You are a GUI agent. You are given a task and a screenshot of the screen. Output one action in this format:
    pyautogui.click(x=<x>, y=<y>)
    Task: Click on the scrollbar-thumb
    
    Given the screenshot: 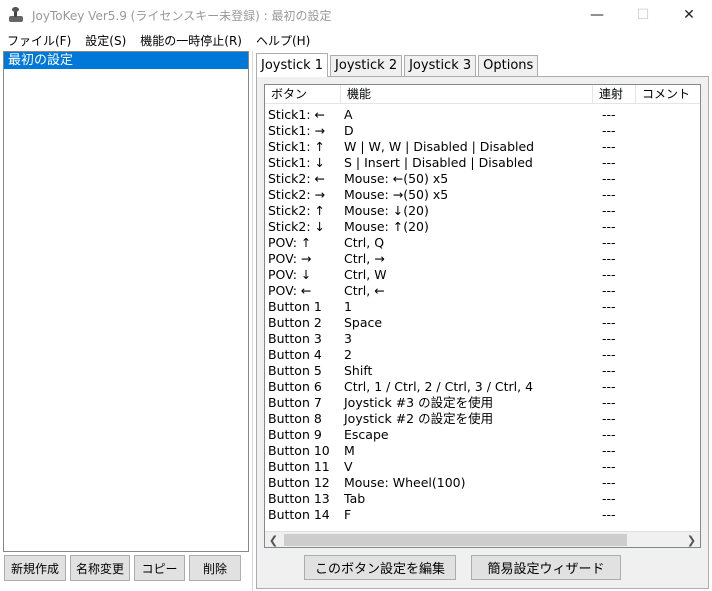 What is the action you would take?
    pyautogui.click(x=455, y=540)
    